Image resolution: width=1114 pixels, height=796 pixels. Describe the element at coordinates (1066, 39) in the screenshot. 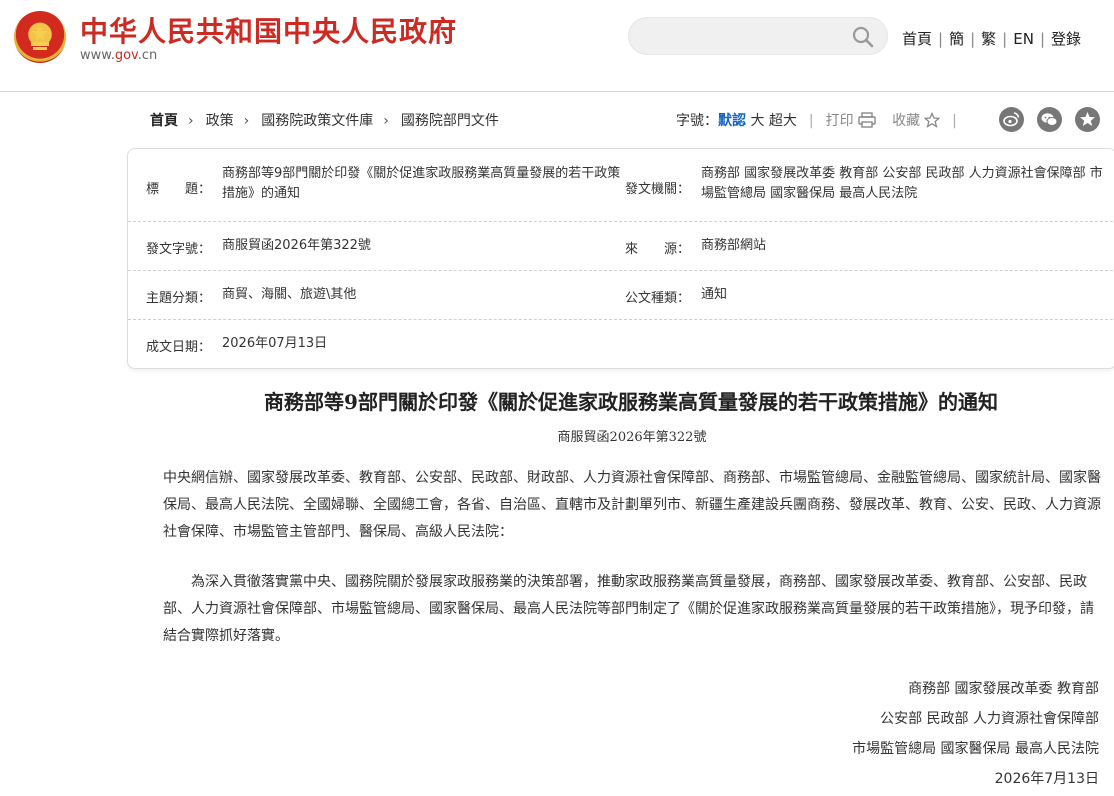

I see `nav-login: 登錄` at that location.